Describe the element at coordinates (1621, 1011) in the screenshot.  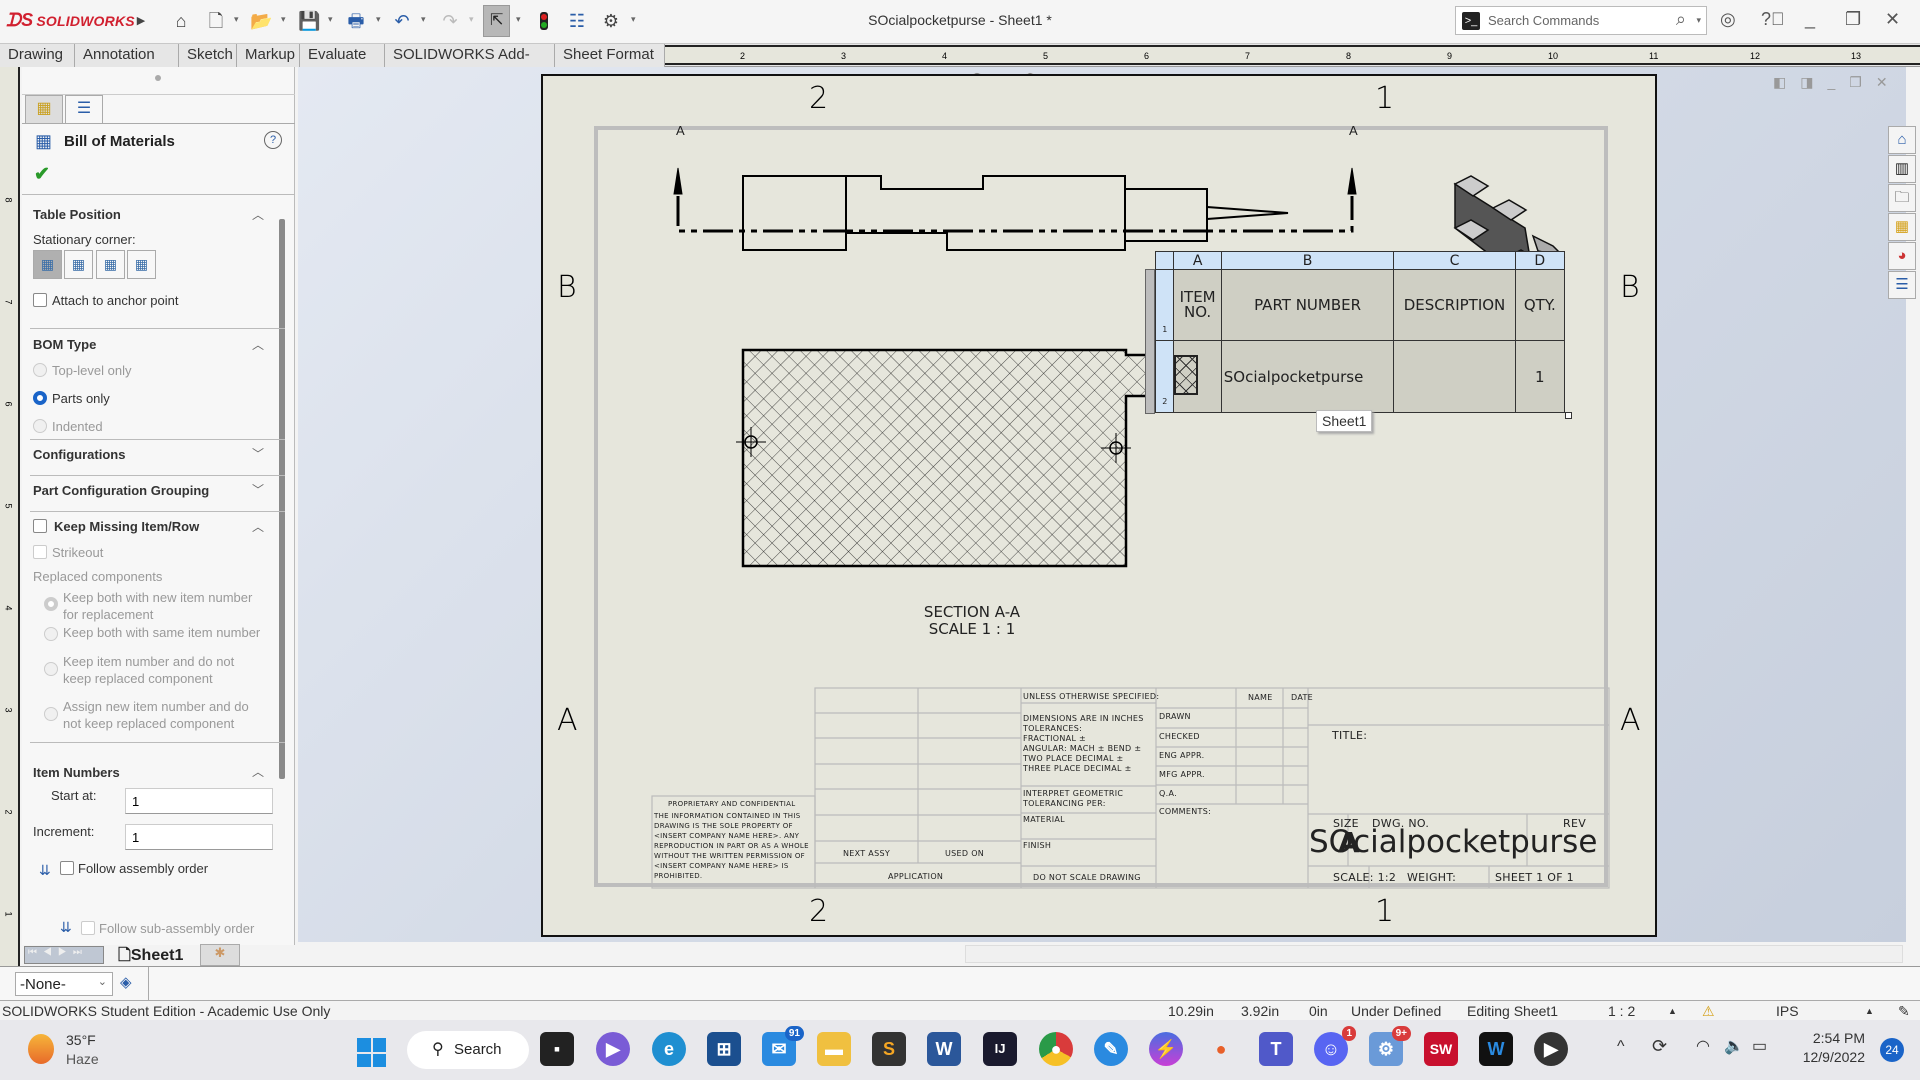
I see `sheet-scale: 1 : 2` at that location.